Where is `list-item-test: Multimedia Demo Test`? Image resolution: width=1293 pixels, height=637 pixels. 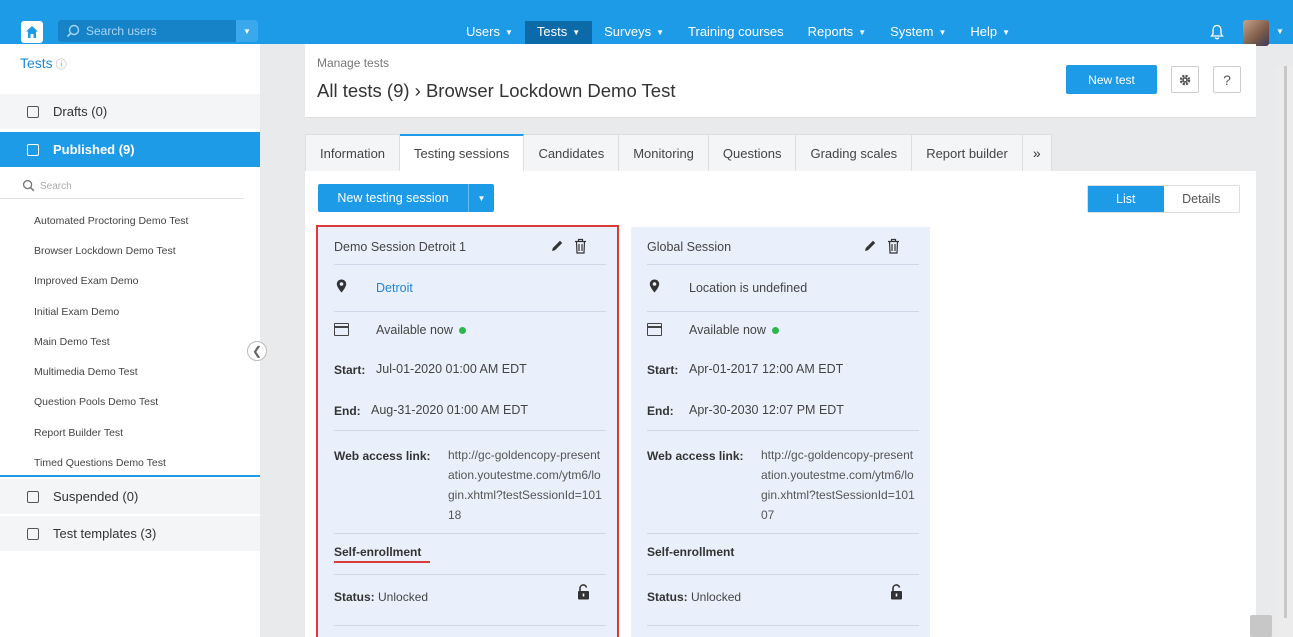 list-item-test: Multimedia Demo Test is located at coordinates (86, 372).